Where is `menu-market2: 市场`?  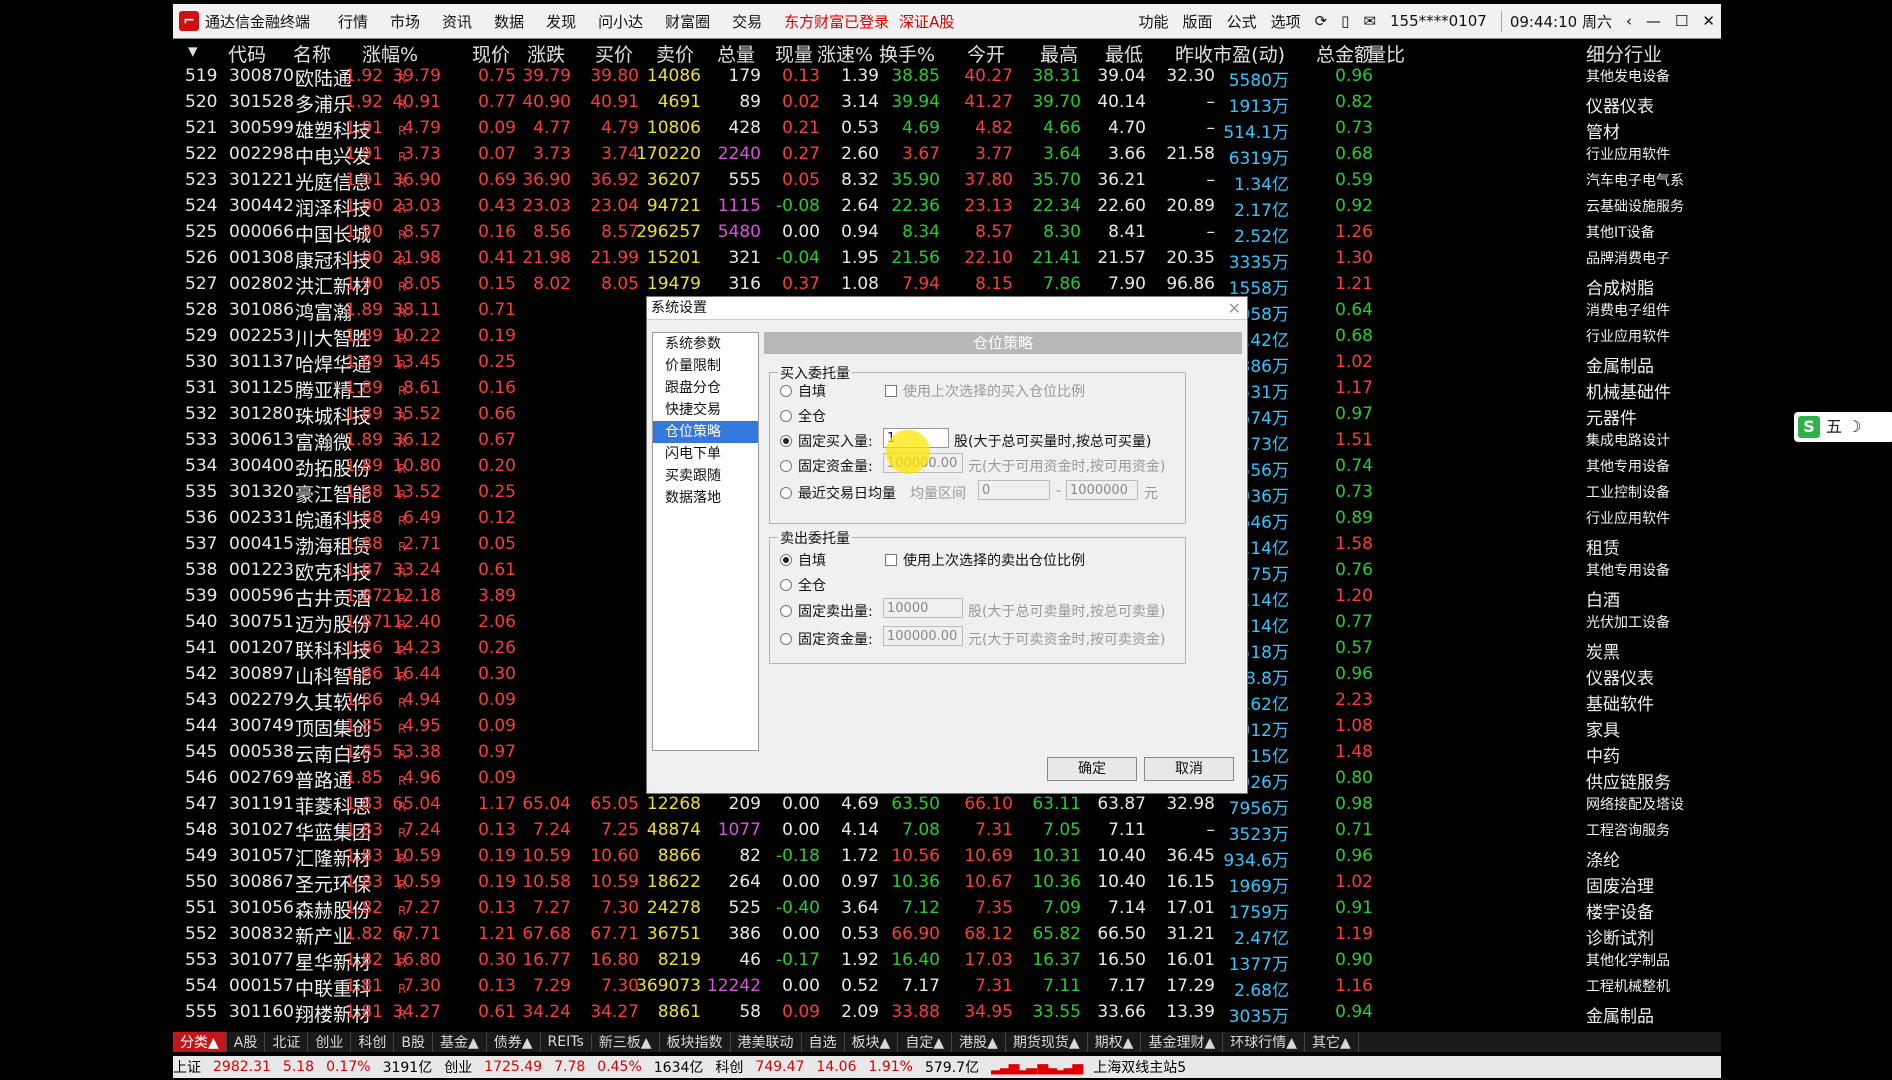 menu-market2: 市场 is located at coordinates (405, 21).